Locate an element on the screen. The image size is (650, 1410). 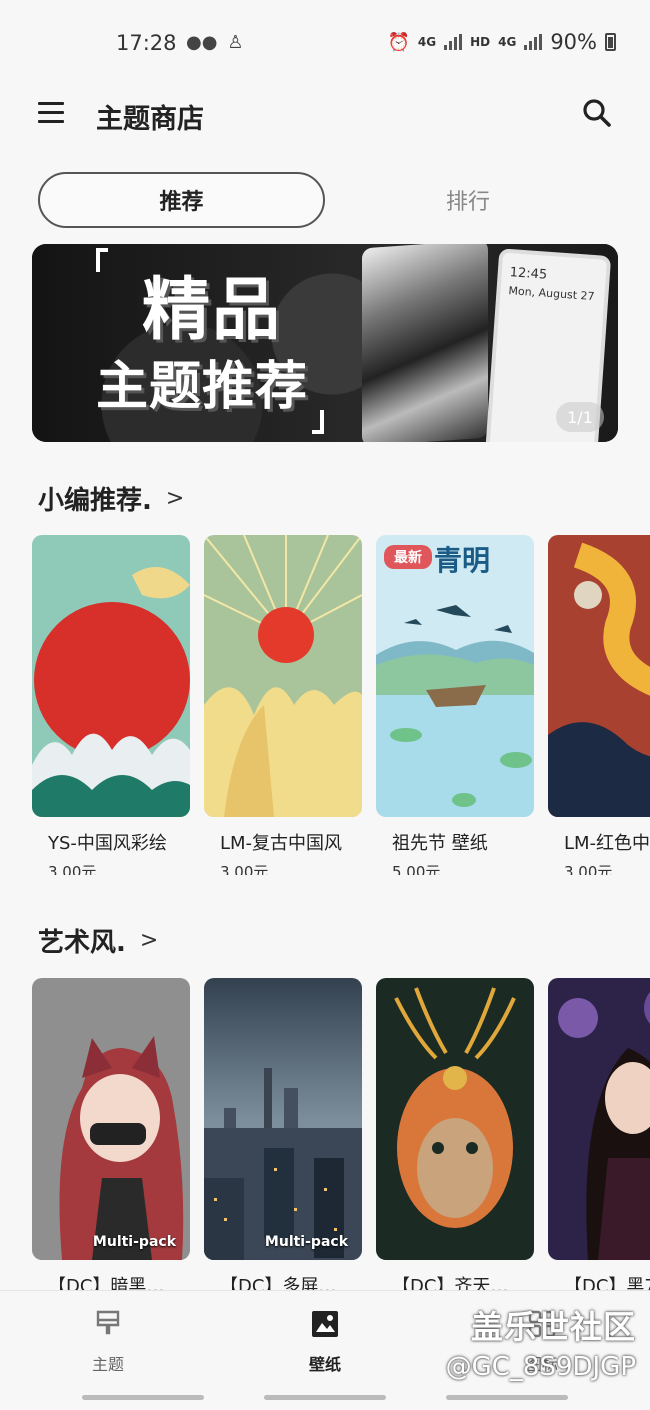
image-icon is located at coordinates (325, 1324).